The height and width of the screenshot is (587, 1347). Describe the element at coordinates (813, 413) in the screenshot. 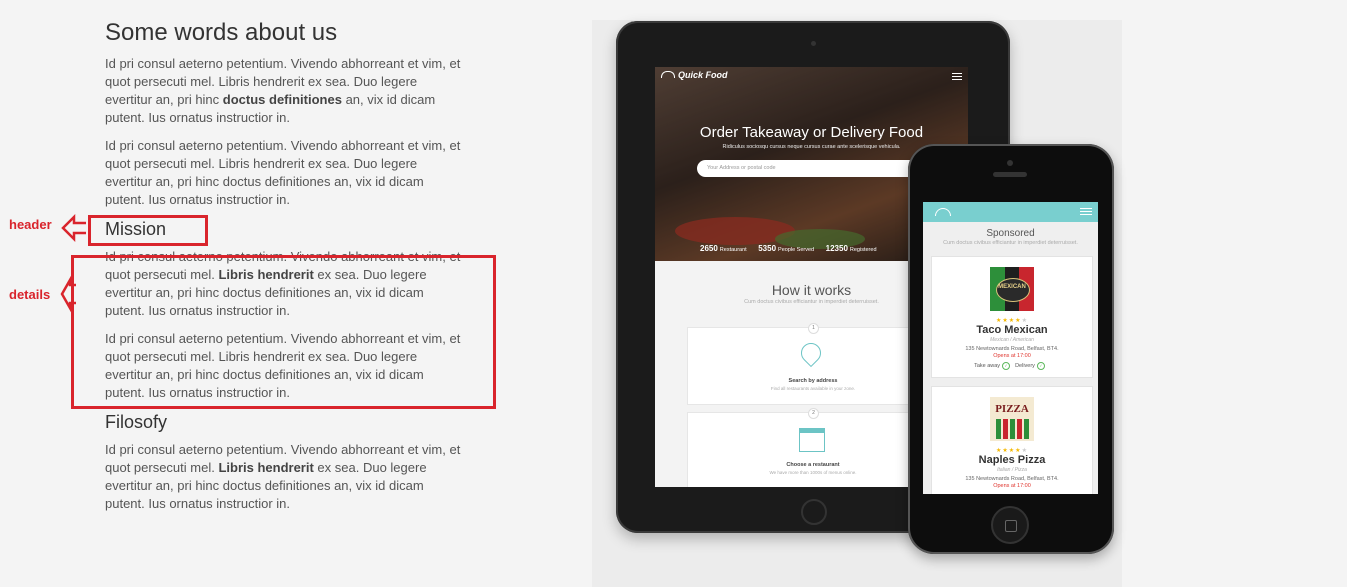

I see `step-number: 2` at that location.